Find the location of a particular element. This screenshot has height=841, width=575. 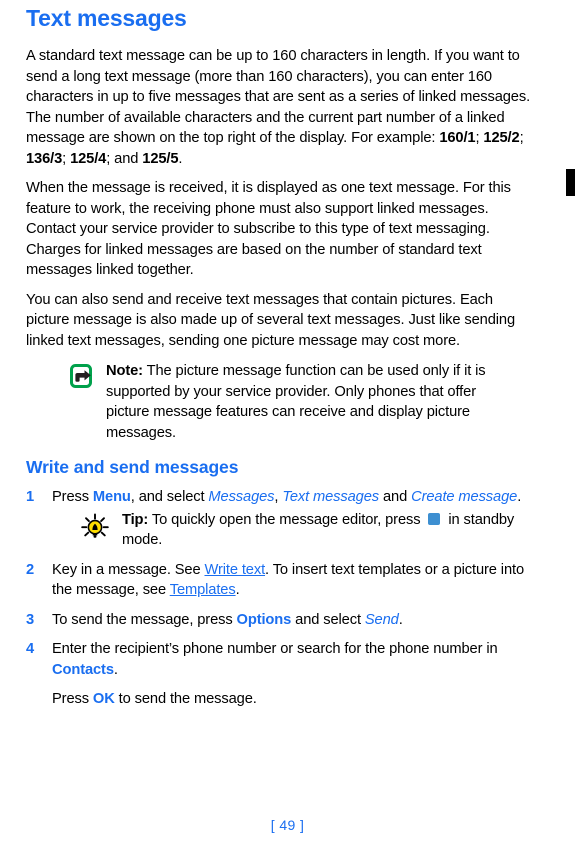

step-number-3: 3 is located at coordinates (30, 619).